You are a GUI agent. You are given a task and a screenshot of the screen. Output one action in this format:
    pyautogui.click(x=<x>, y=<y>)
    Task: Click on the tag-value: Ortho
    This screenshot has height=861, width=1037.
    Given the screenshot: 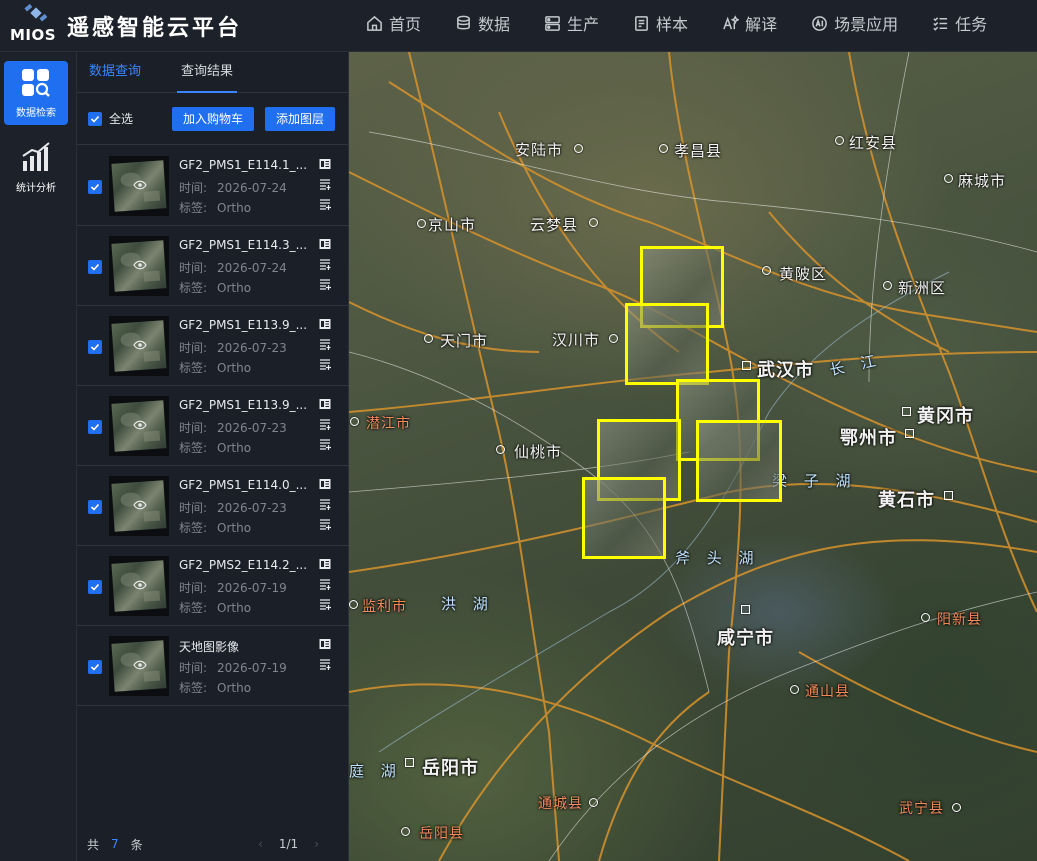 What is the action you would take?
    pyautogui.click(x=234, y=368)
    